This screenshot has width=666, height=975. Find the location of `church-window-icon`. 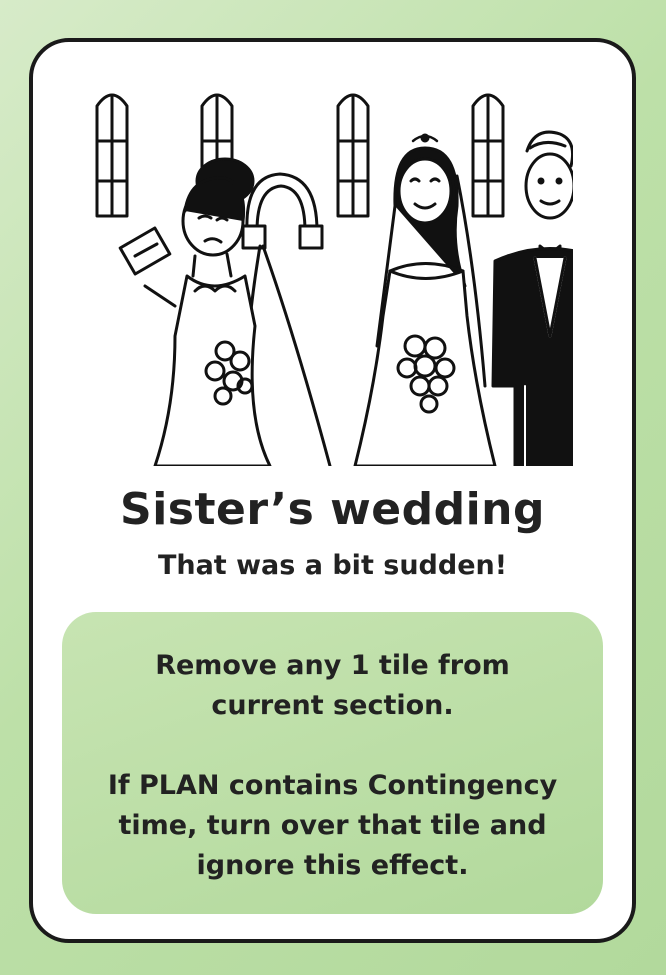

church-window-icon is located at coordinates (112, 155).